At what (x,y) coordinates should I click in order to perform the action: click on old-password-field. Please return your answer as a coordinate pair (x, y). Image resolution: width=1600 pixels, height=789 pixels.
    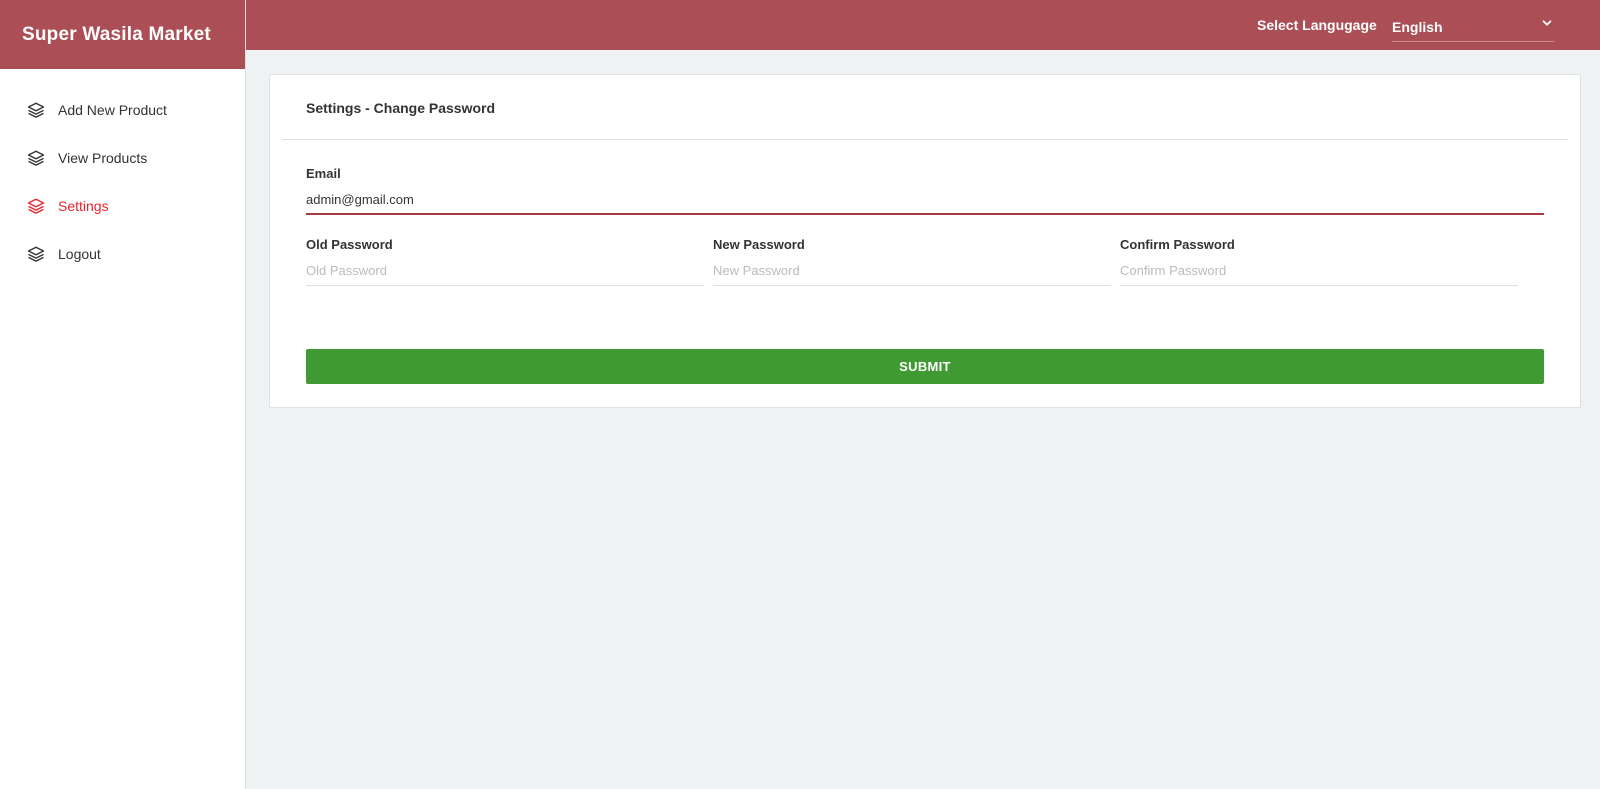
    Looking at the image, I should click on (505, 271).